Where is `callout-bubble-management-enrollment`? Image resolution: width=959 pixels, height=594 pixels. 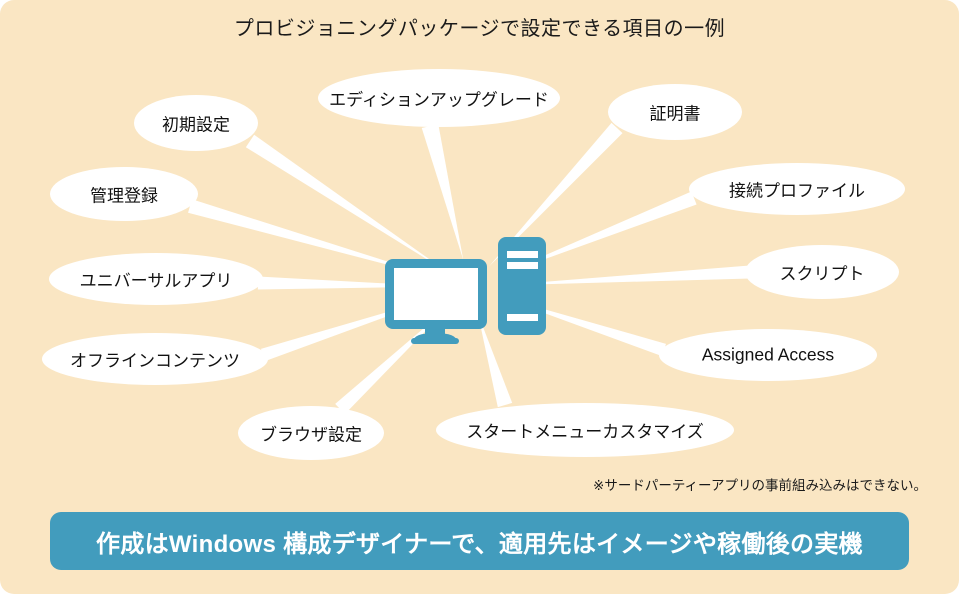
callout-bubble-management-enrollment is located at coordinates (124, 194).